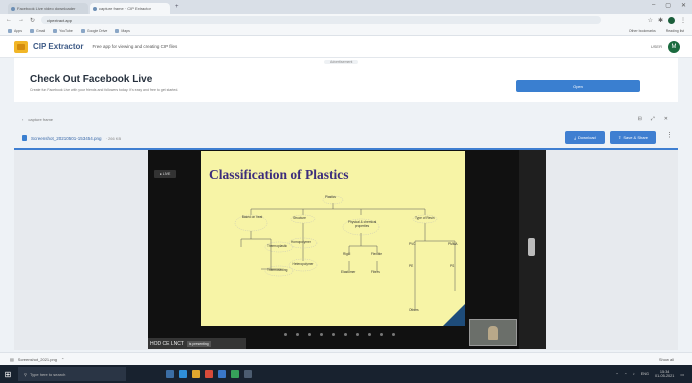 This screenshot has height=383, width=692. What do you see at coordinates (22, 119) in the screenshot?
I see `chevron-left-icon: ‹` at bounding box center [22, 119].